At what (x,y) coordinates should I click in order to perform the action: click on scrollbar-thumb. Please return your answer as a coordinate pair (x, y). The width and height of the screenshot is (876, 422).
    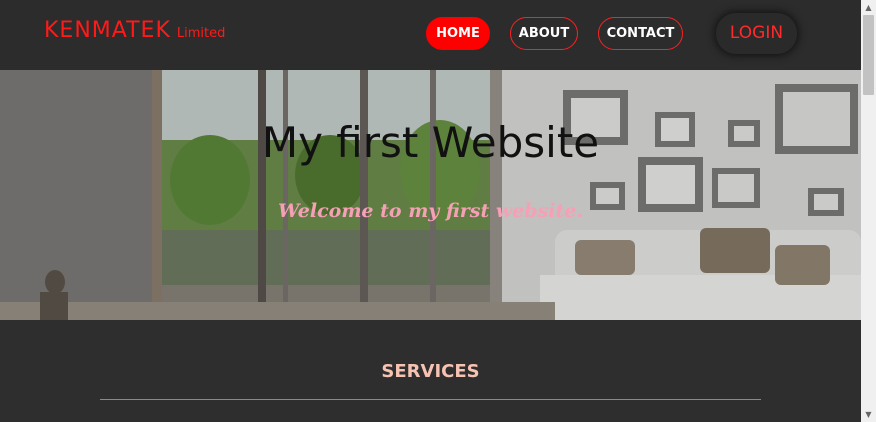
    Looking at the image, I should click on (868, 55).